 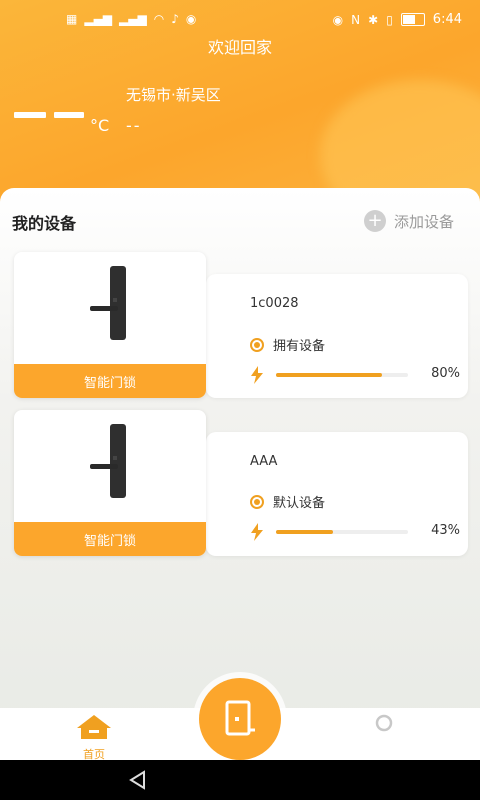 What do you see at coordinates (175, 19) in the screenshot?
I see `notification-icon: ♪` at bounding box center [175, 19].